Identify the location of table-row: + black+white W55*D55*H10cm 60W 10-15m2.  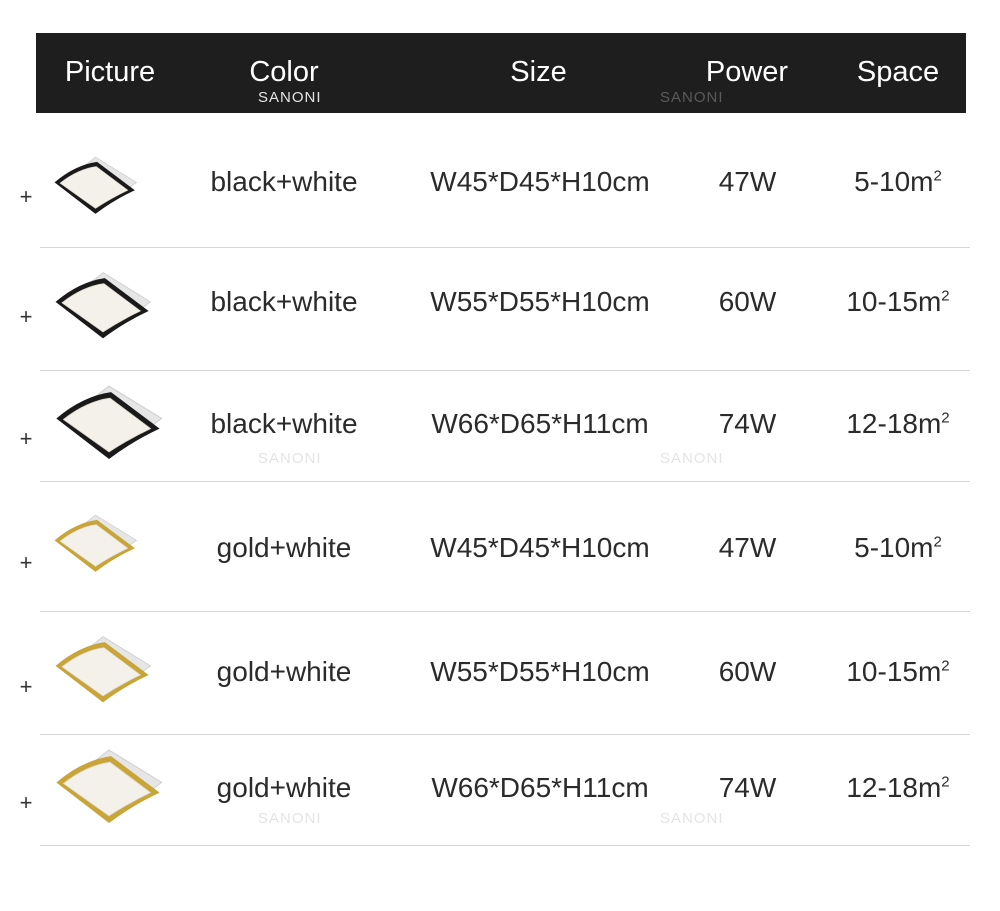
(500, 309).